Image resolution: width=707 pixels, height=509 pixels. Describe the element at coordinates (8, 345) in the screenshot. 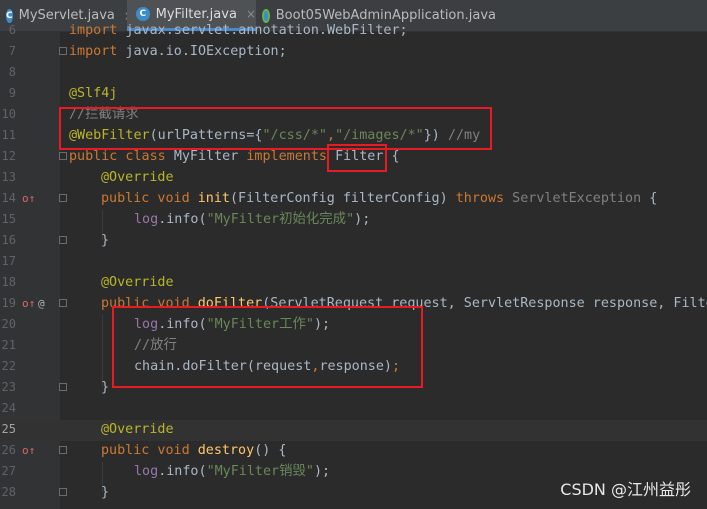

I see `line-number: 21` at that location.